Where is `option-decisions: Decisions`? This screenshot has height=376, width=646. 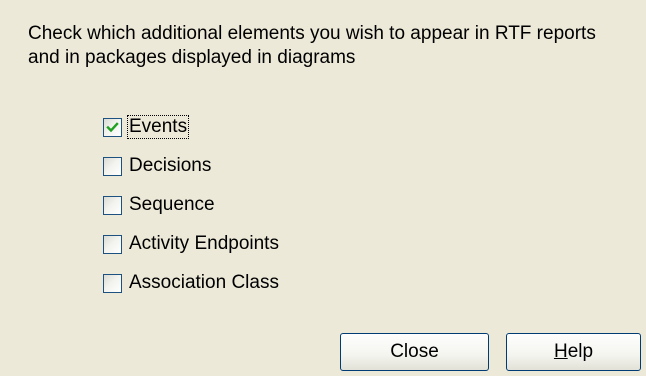
option-decisions: Decisions is located at coordinates (192, 166).